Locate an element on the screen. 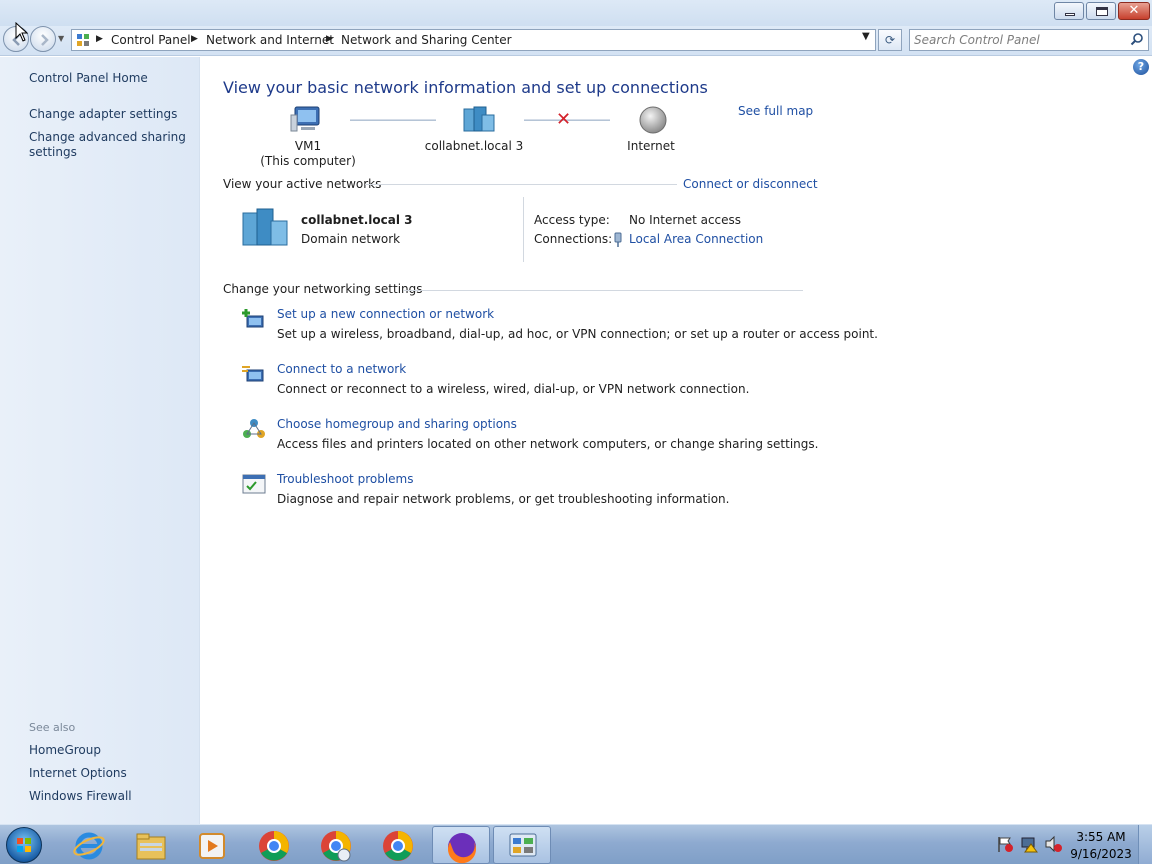 The image size is (1152, 864). recent-pages-dropdown: ▼ is located at coordinates (61, 38).